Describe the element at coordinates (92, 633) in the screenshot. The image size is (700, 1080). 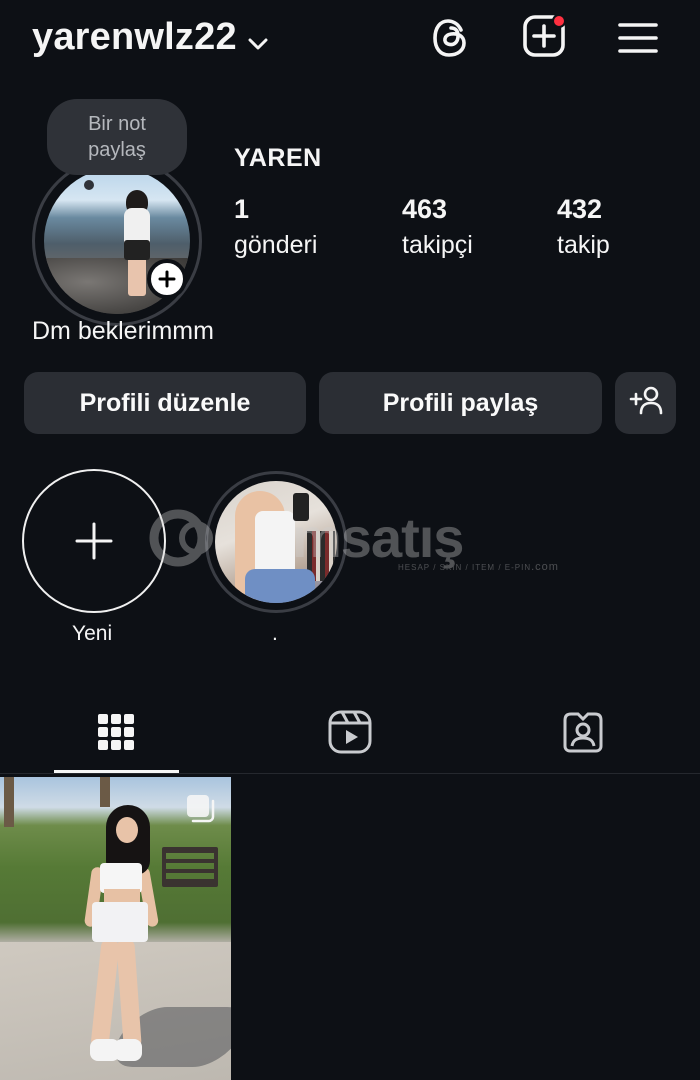
I see `new-highlight-label: Yeni` at that location.